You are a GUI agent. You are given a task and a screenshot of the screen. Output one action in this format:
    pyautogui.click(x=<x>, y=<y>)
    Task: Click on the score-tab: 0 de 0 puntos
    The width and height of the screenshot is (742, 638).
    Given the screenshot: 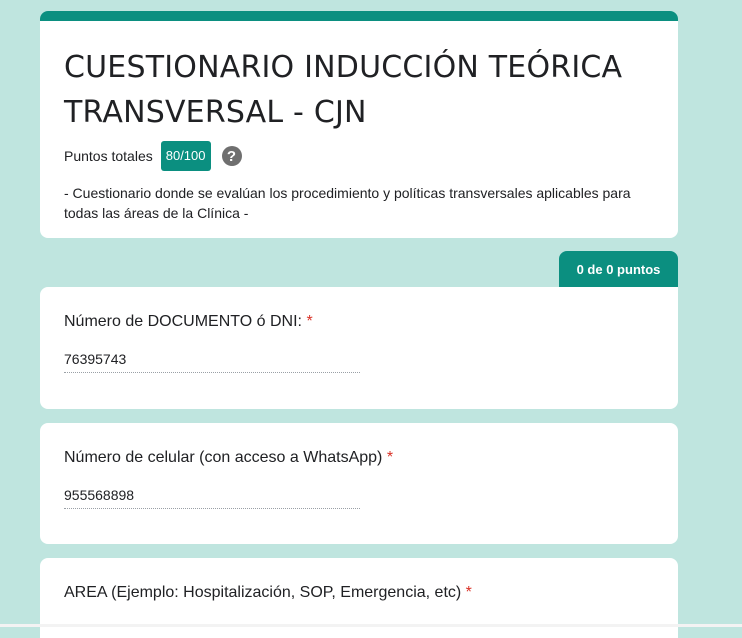 What is the action you would take?
    pyautogui.click(x=618, y=269)
    